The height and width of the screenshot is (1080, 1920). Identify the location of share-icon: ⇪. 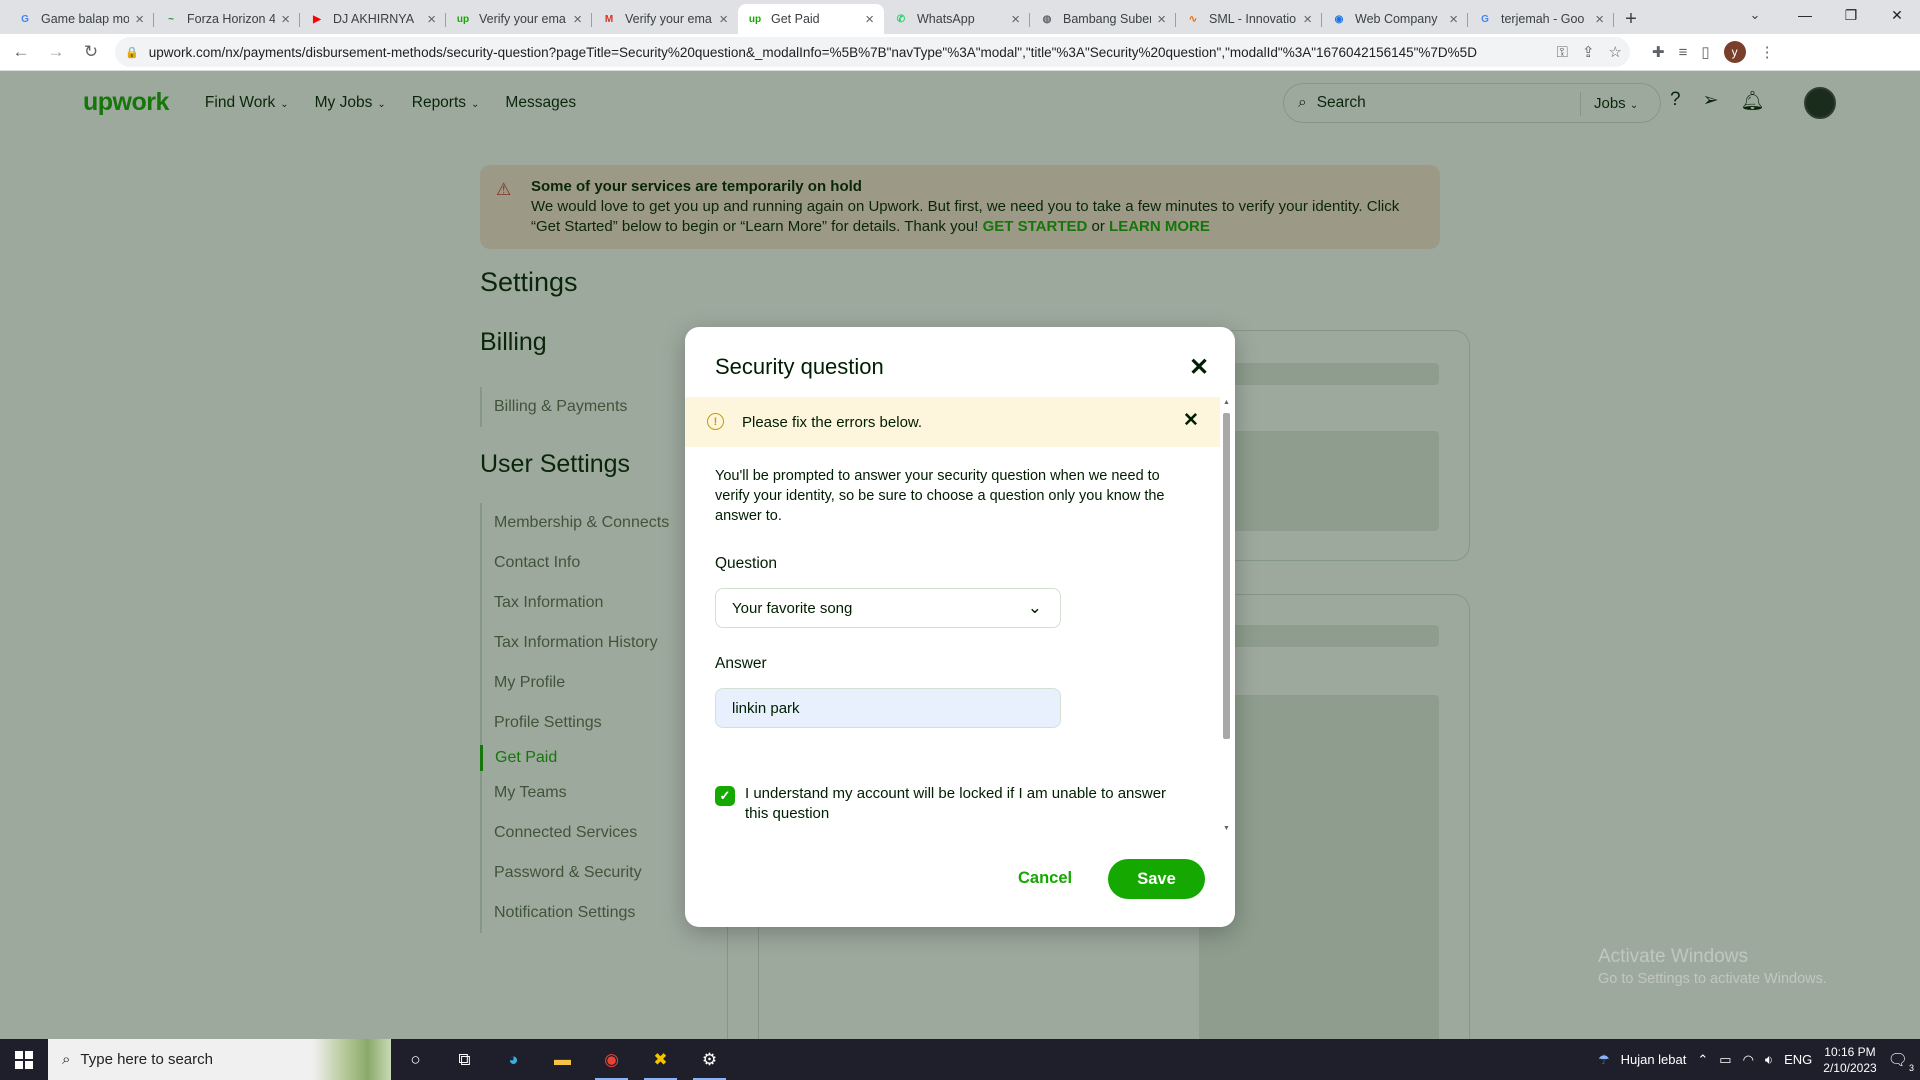
(1588, 52).